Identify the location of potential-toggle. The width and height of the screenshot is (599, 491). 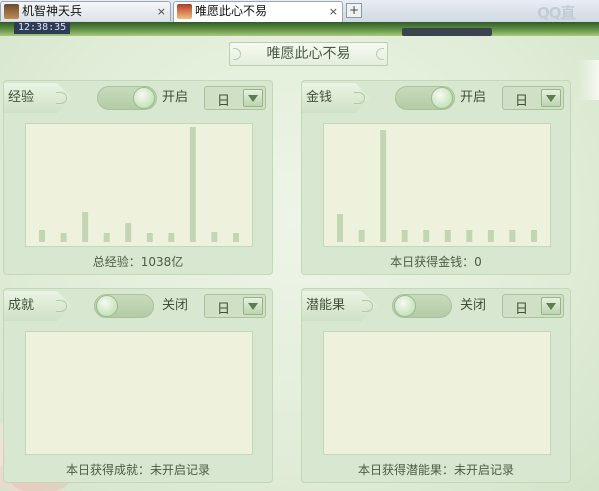
(422, 306).